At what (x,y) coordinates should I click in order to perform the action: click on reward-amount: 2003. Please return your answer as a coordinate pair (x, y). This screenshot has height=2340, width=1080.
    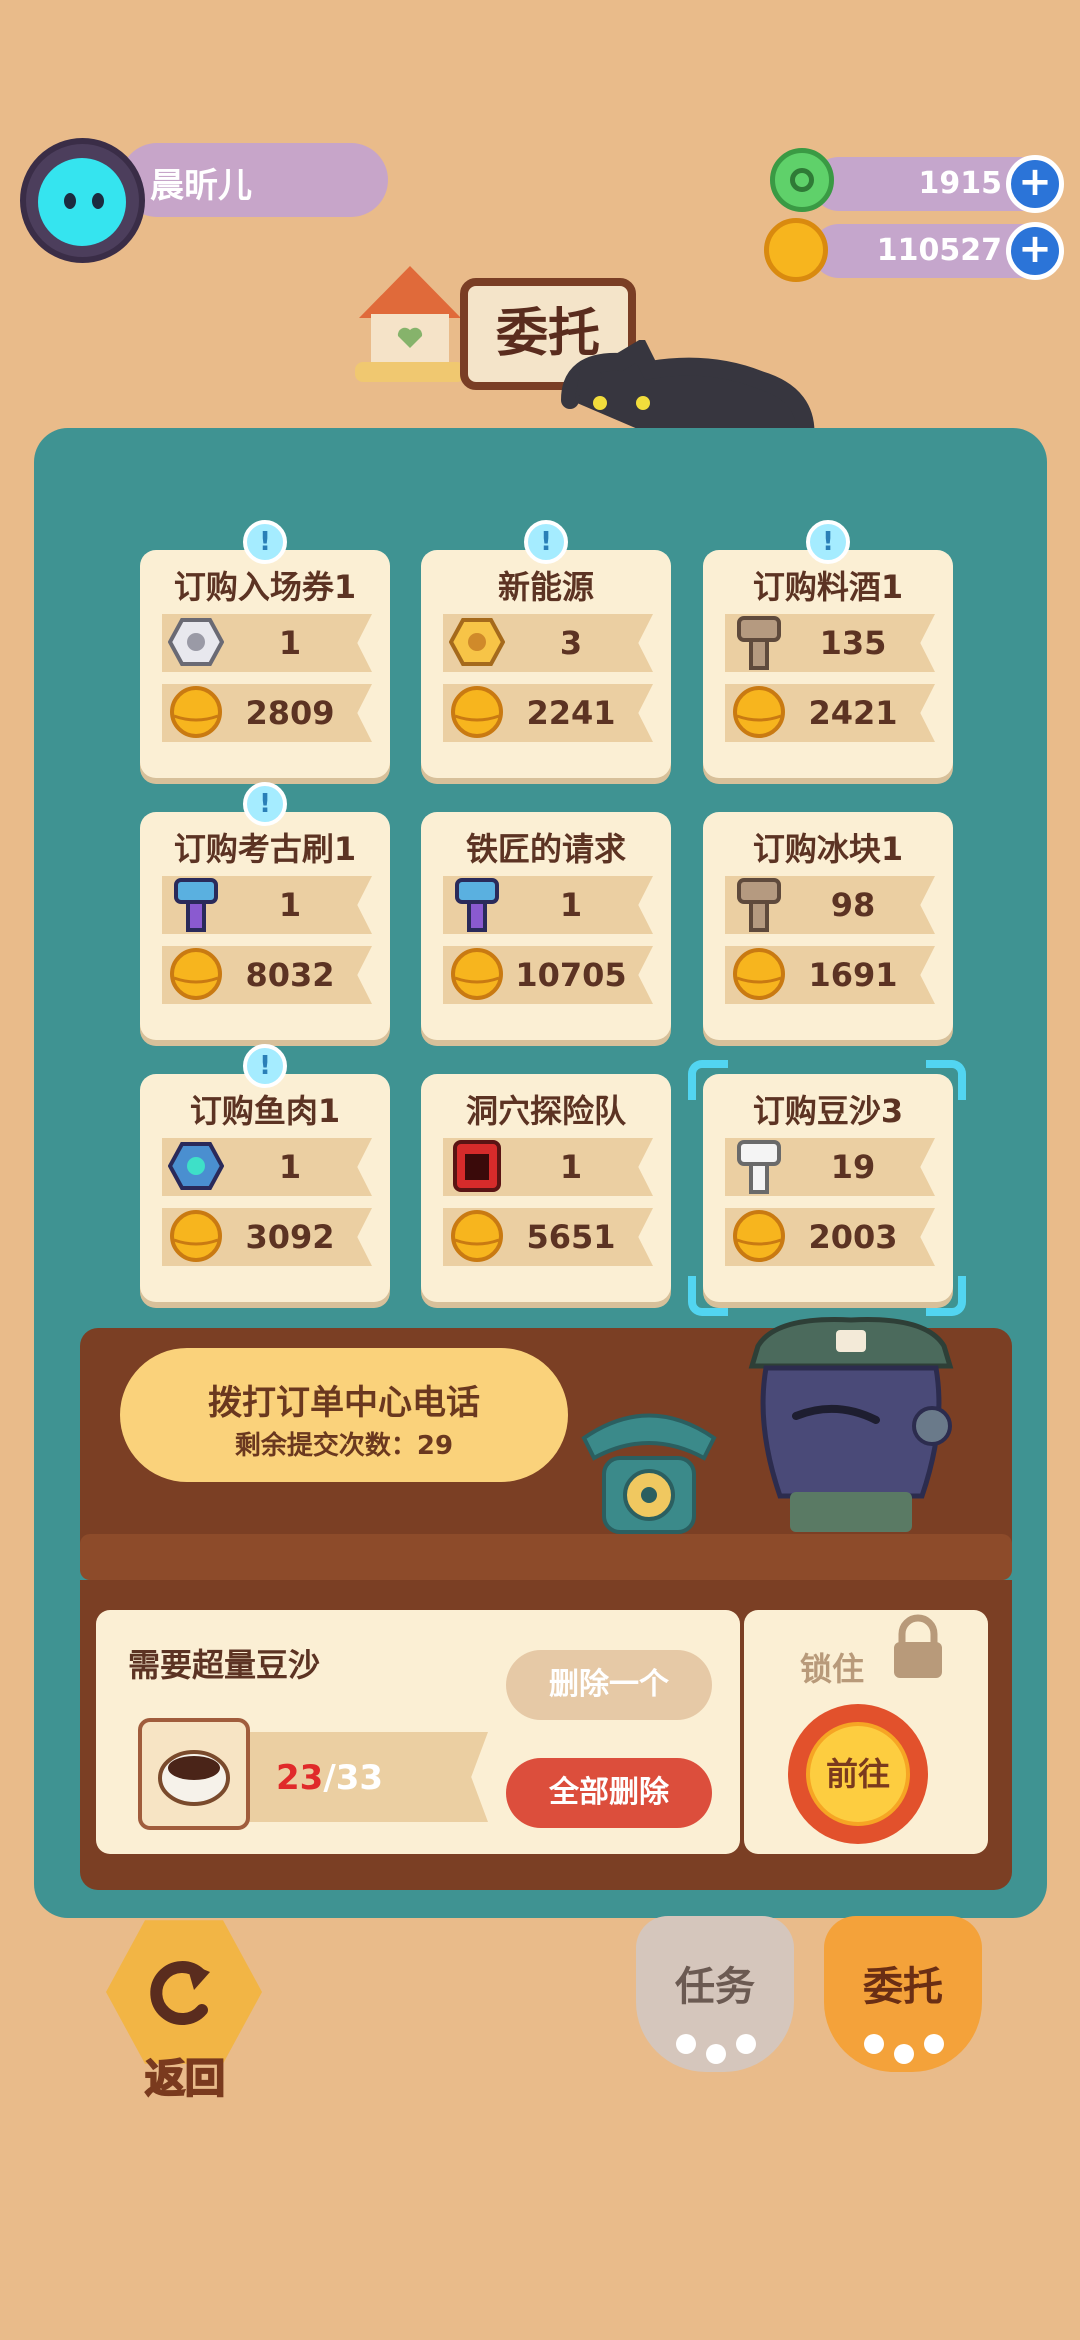
    Looking at the image, I should click on (853, 1237).